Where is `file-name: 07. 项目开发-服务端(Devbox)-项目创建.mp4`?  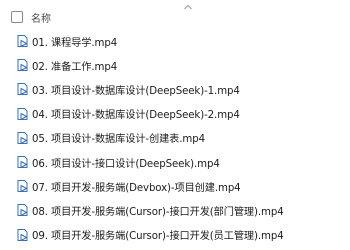
file-name: 07. 项目开发-服务端(Devbox)-项目创建.mp4 is located at coordinates (136, 188).